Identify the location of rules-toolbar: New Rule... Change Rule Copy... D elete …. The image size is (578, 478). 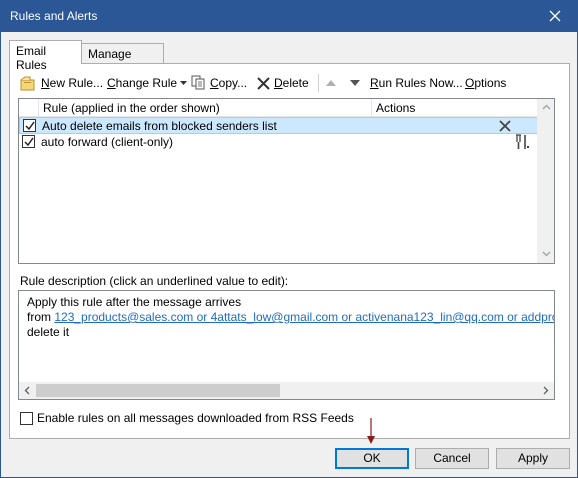
(290, 83).